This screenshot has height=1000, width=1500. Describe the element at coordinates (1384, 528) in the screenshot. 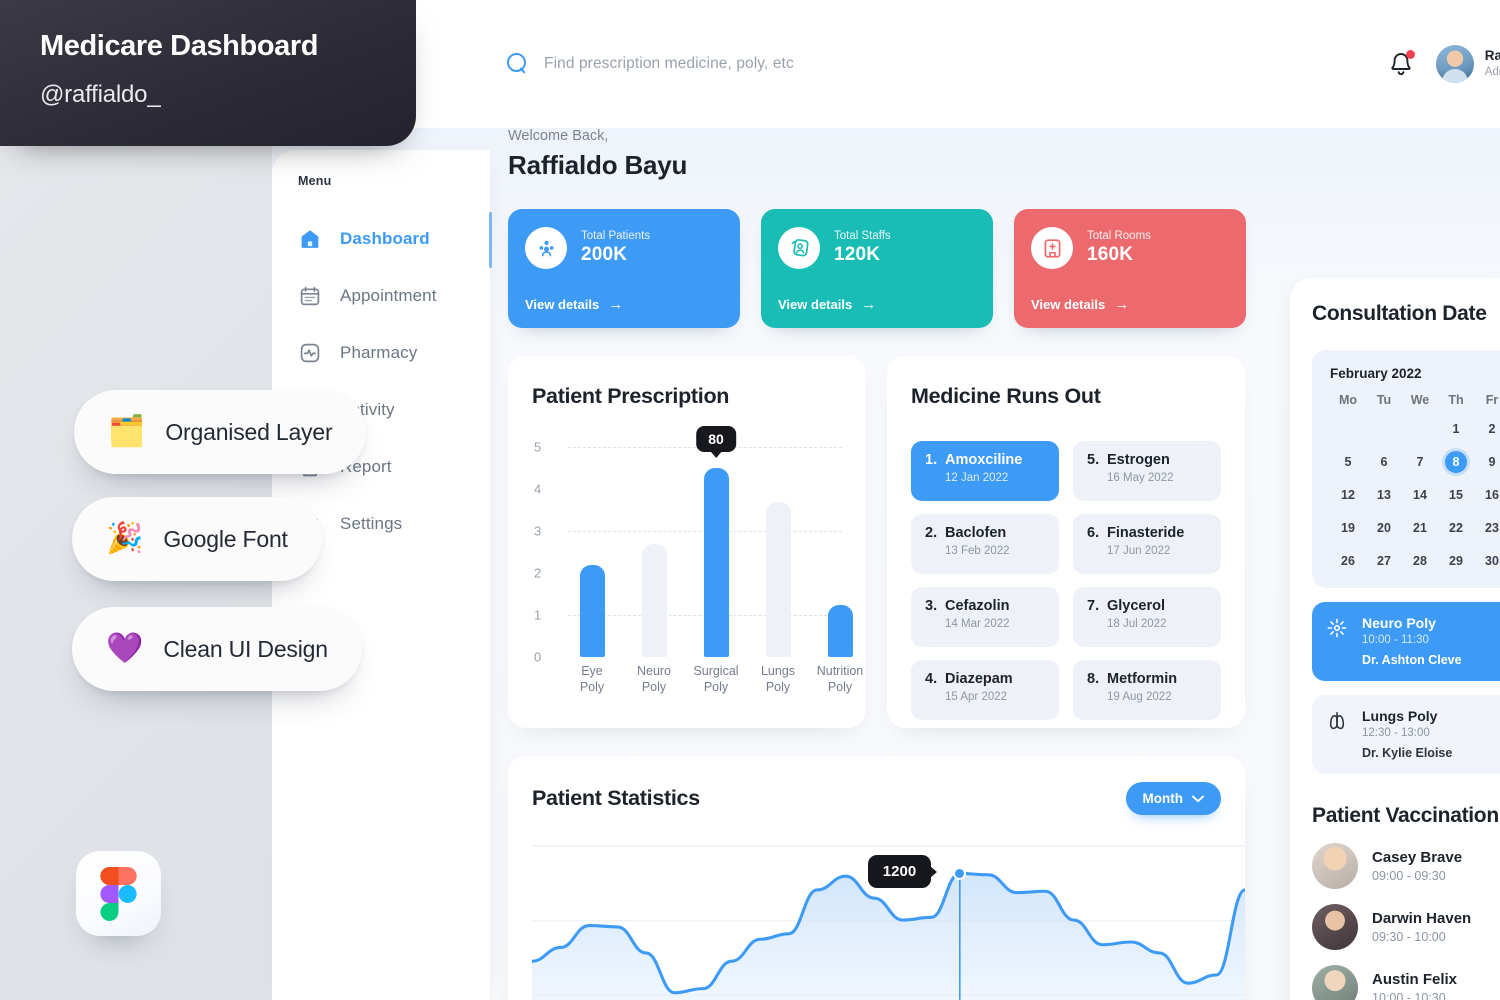

I see `calendar-day: 20` at that location.